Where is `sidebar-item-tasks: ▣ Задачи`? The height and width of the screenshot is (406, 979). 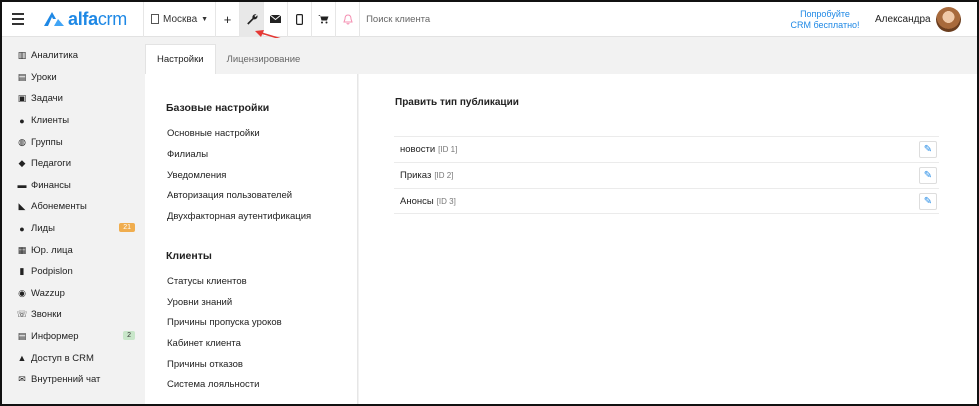 sidebar-item-tasks: ▣ Задачи is located at coordinates (73, 99).